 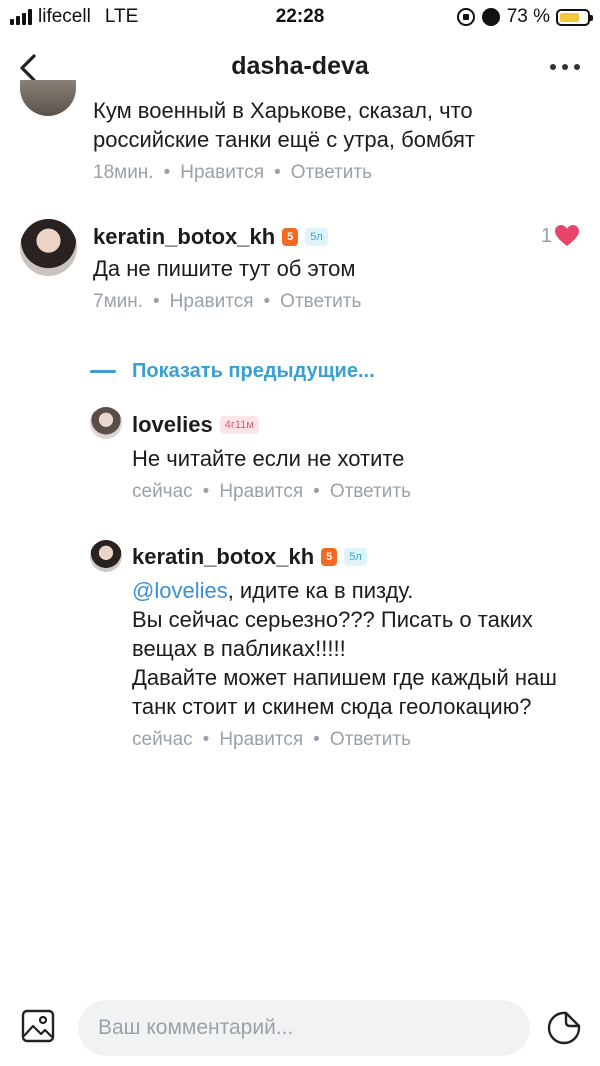 I want to click on comment-time: 18мин., so click(x=123, y=172).